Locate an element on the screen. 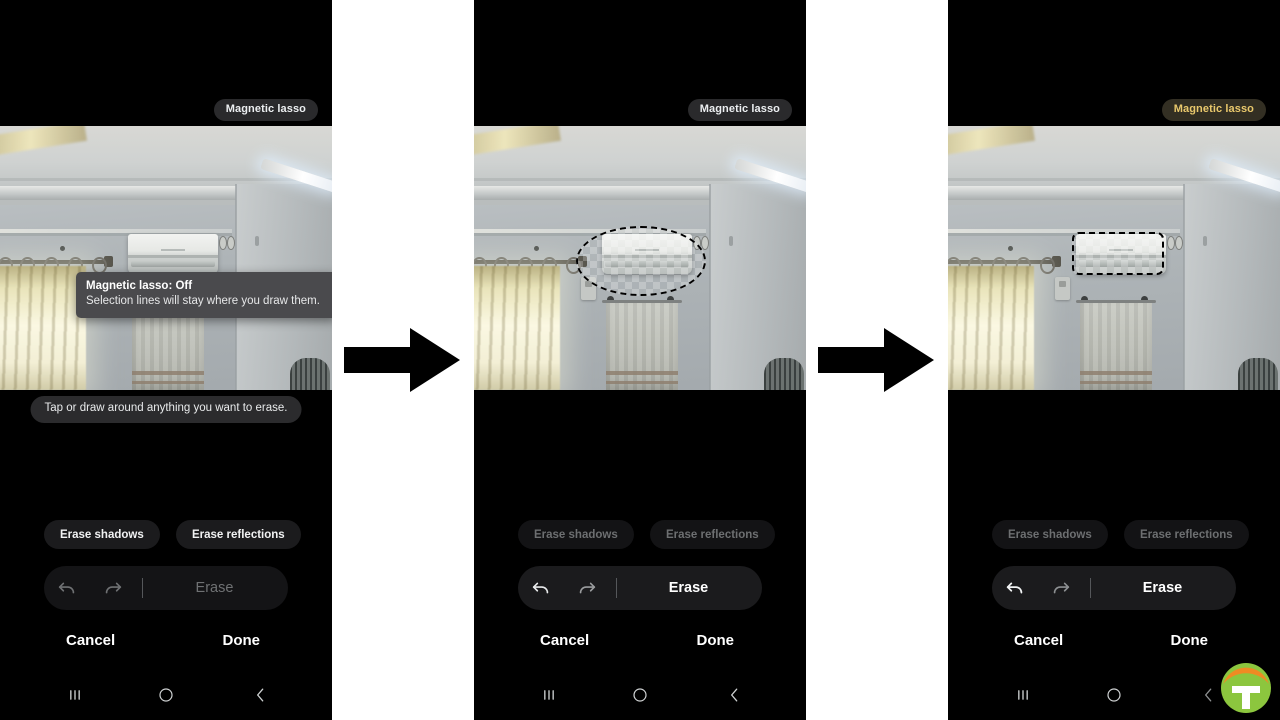 The width and height of the screenshot is (1280, 720). panel-3-toggles: Erase shadows Erase reflections is located at coordinates (1114, 535).